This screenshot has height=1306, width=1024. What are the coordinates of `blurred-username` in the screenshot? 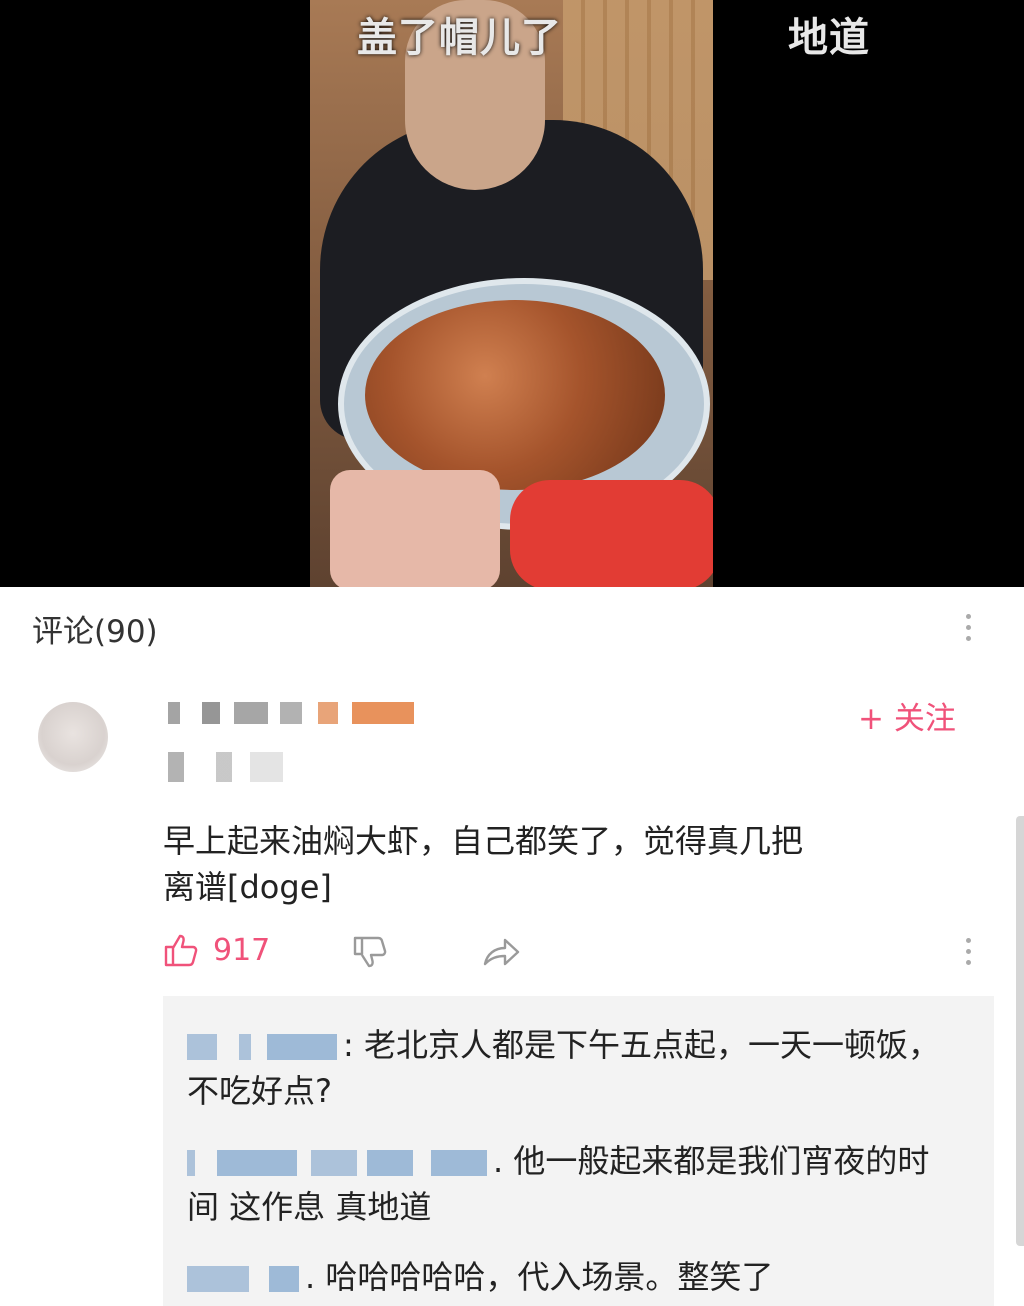 It's located at (291, 713).